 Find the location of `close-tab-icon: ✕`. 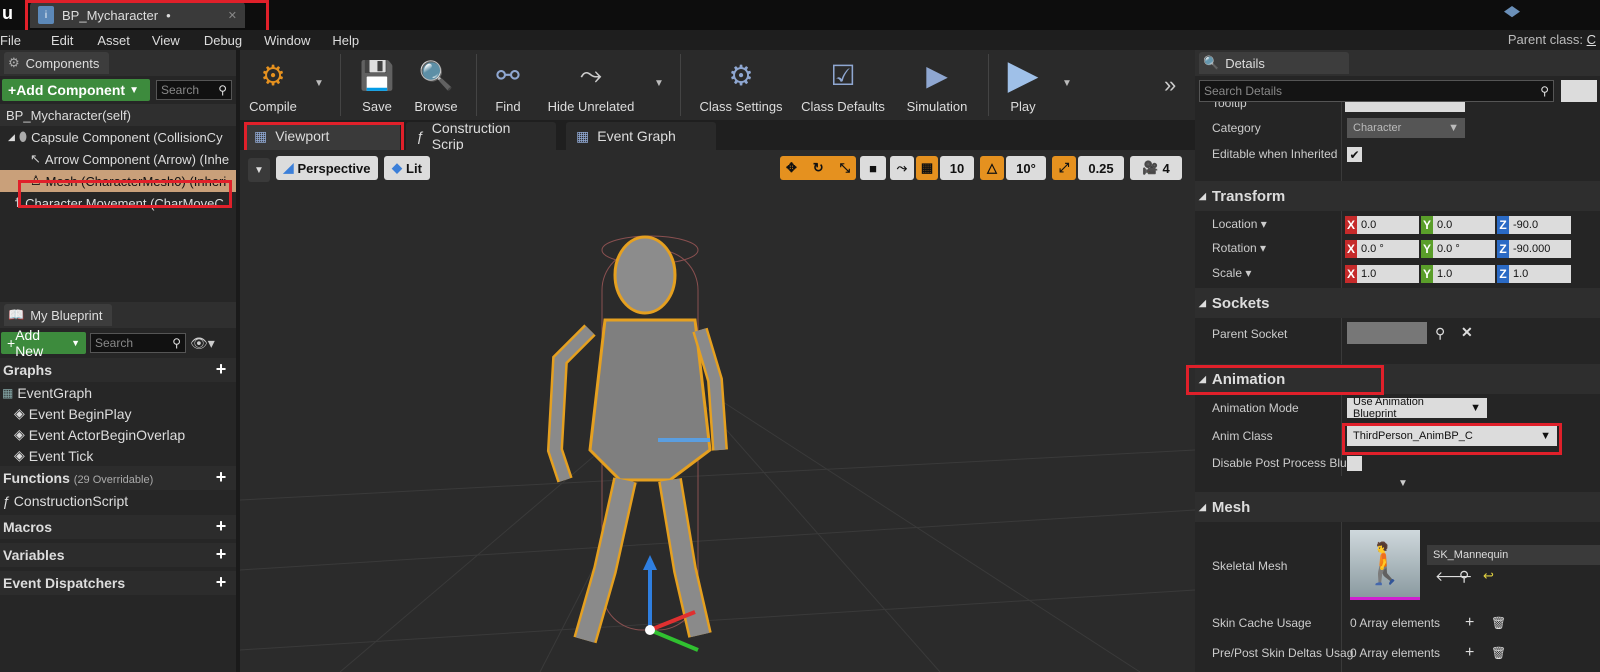

close-tab-icon: ✕ is located at coordinates (232, 15).